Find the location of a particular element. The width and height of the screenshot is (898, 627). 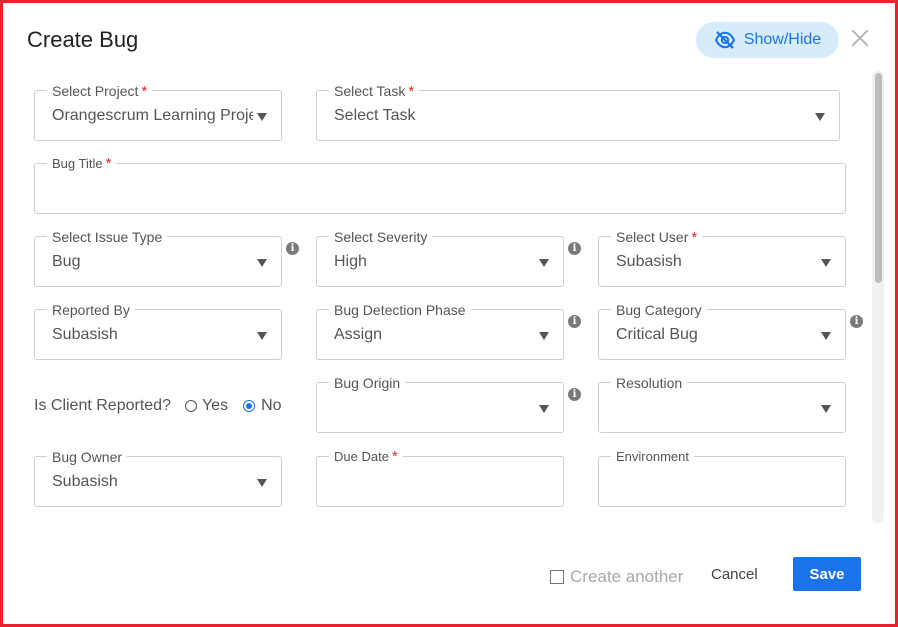

show-hide-button: Show/Hide is located at coordinates (767, 40).